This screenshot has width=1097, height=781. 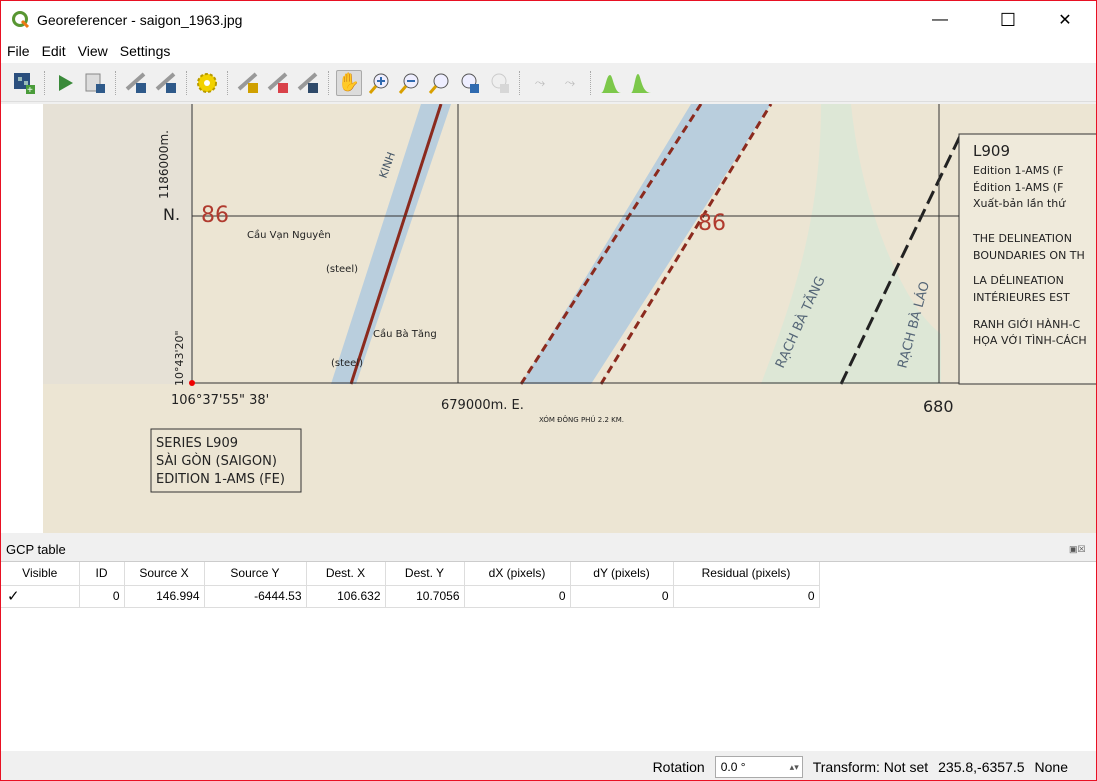 I want to click on menu-file: File, so click(x=18, y=51).